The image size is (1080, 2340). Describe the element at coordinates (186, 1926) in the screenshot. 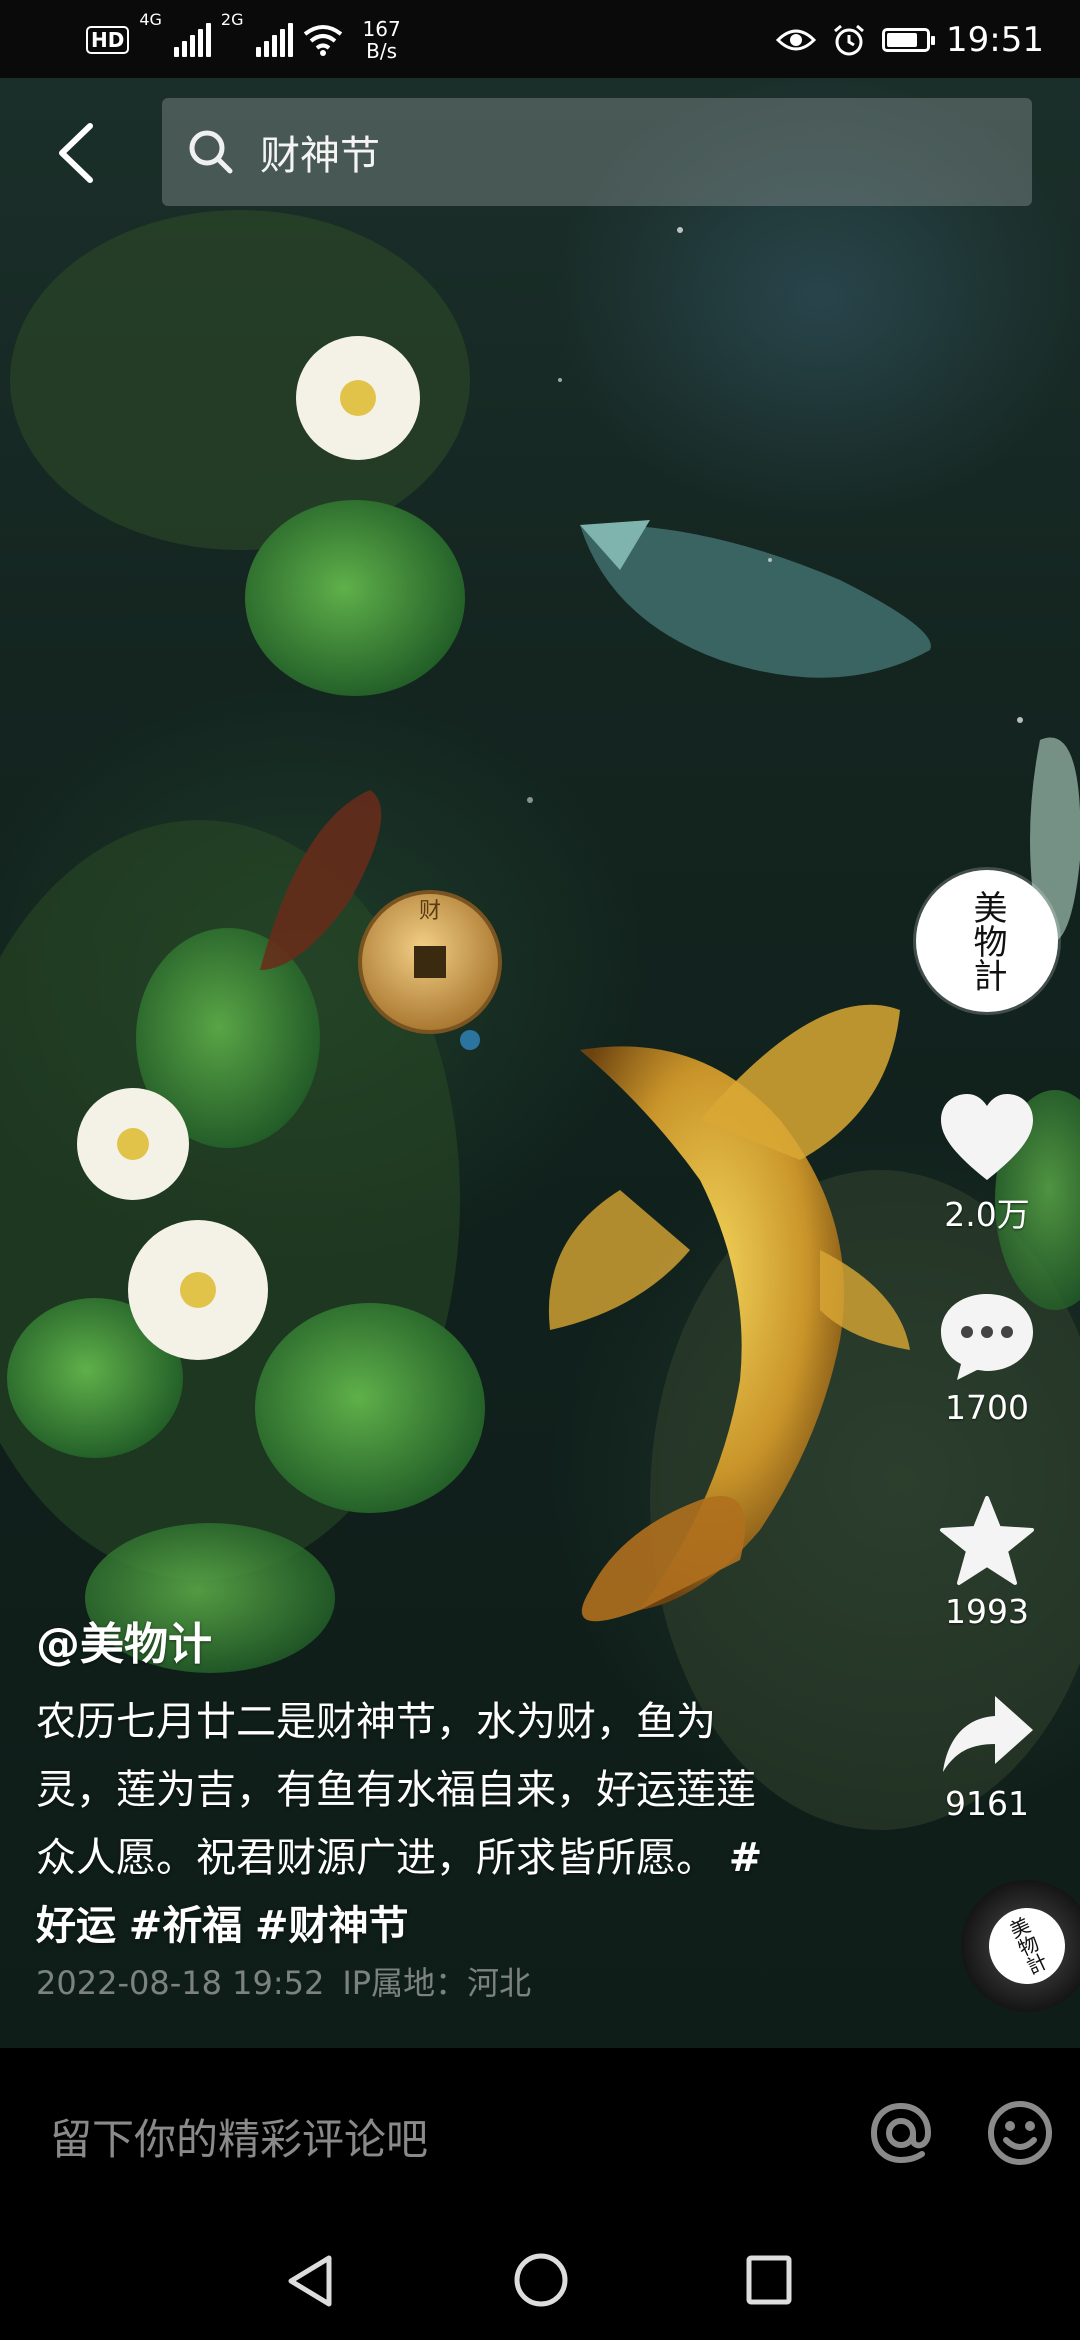

I see `hashtag: #祈福` at that location.